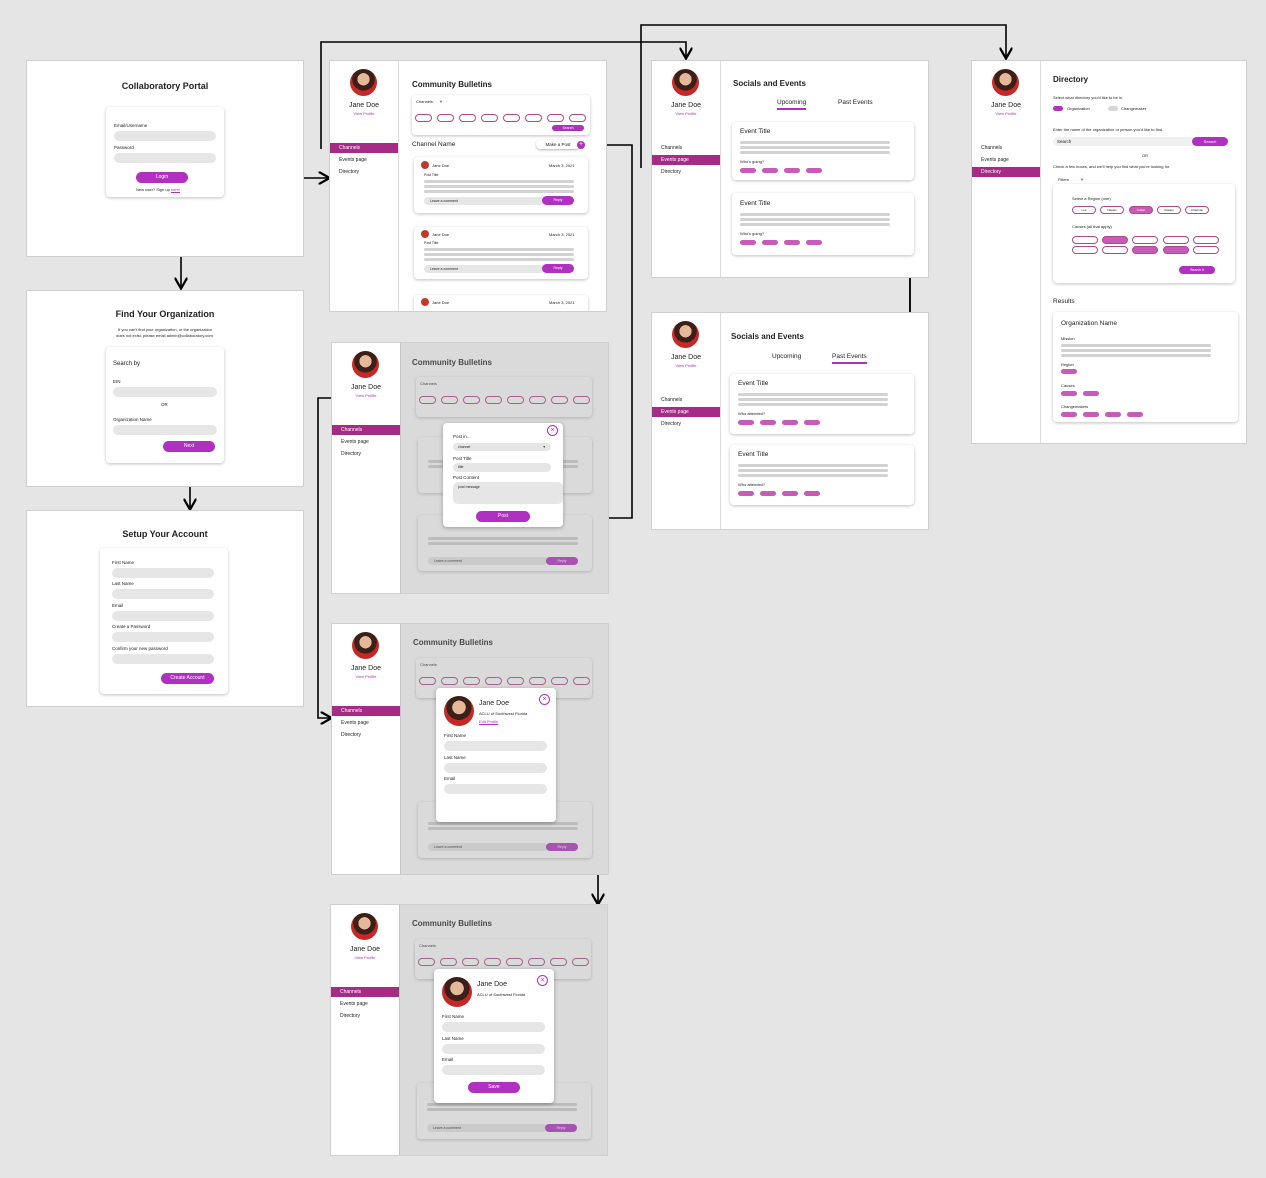  Describe the element at coordinates (1058, 108) in the screenshot. I see `toggle-organization` at that location.